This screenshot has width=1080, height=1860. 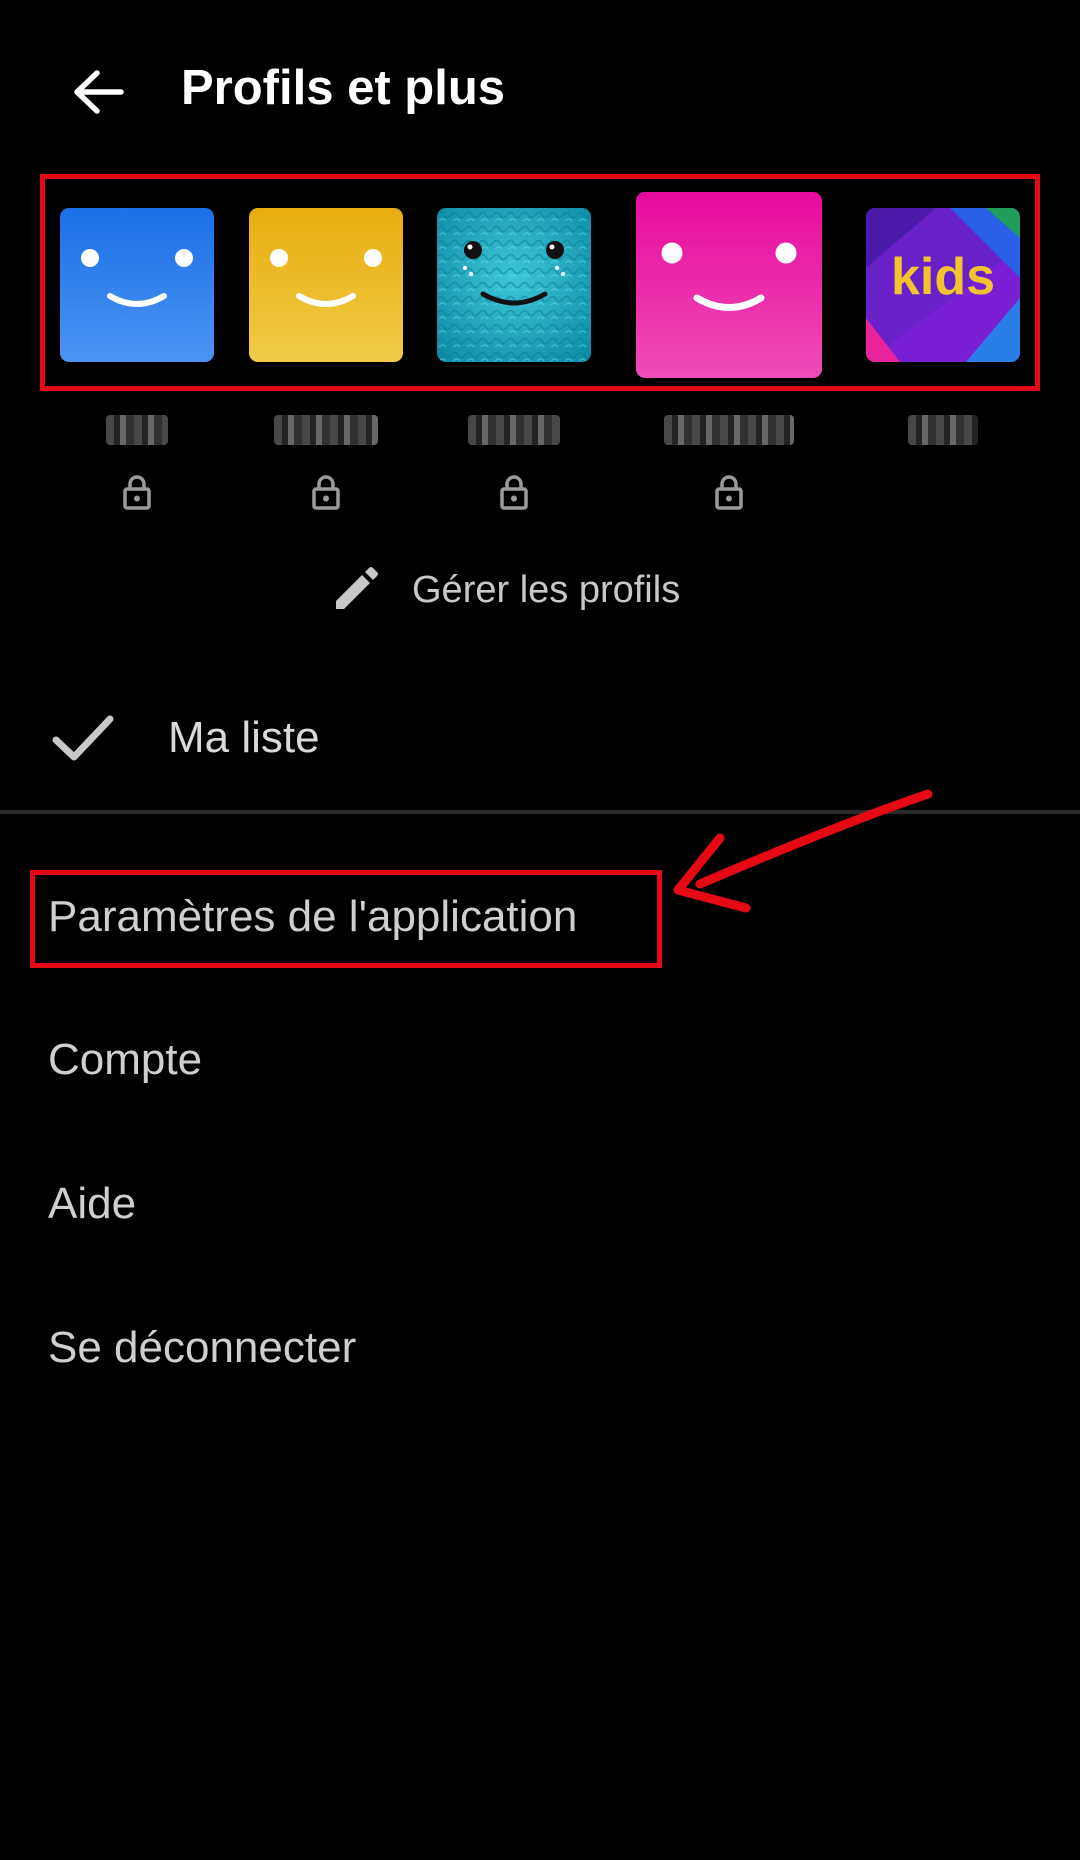 I want to click on profile-4-active, so click(x=729, y=350).